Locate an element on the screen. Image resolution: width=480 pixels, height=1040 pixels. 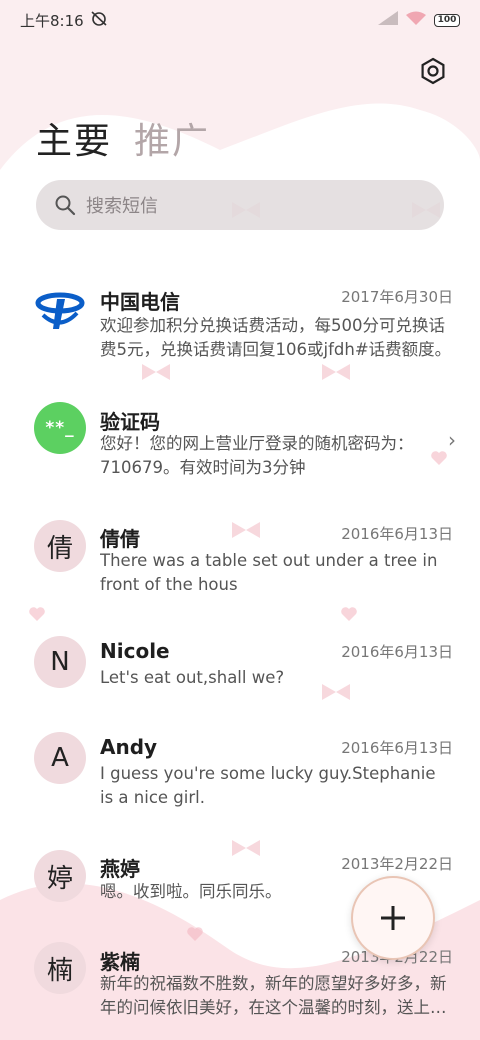
sender-name: 紫楠 is located at coordinates (120, 962).